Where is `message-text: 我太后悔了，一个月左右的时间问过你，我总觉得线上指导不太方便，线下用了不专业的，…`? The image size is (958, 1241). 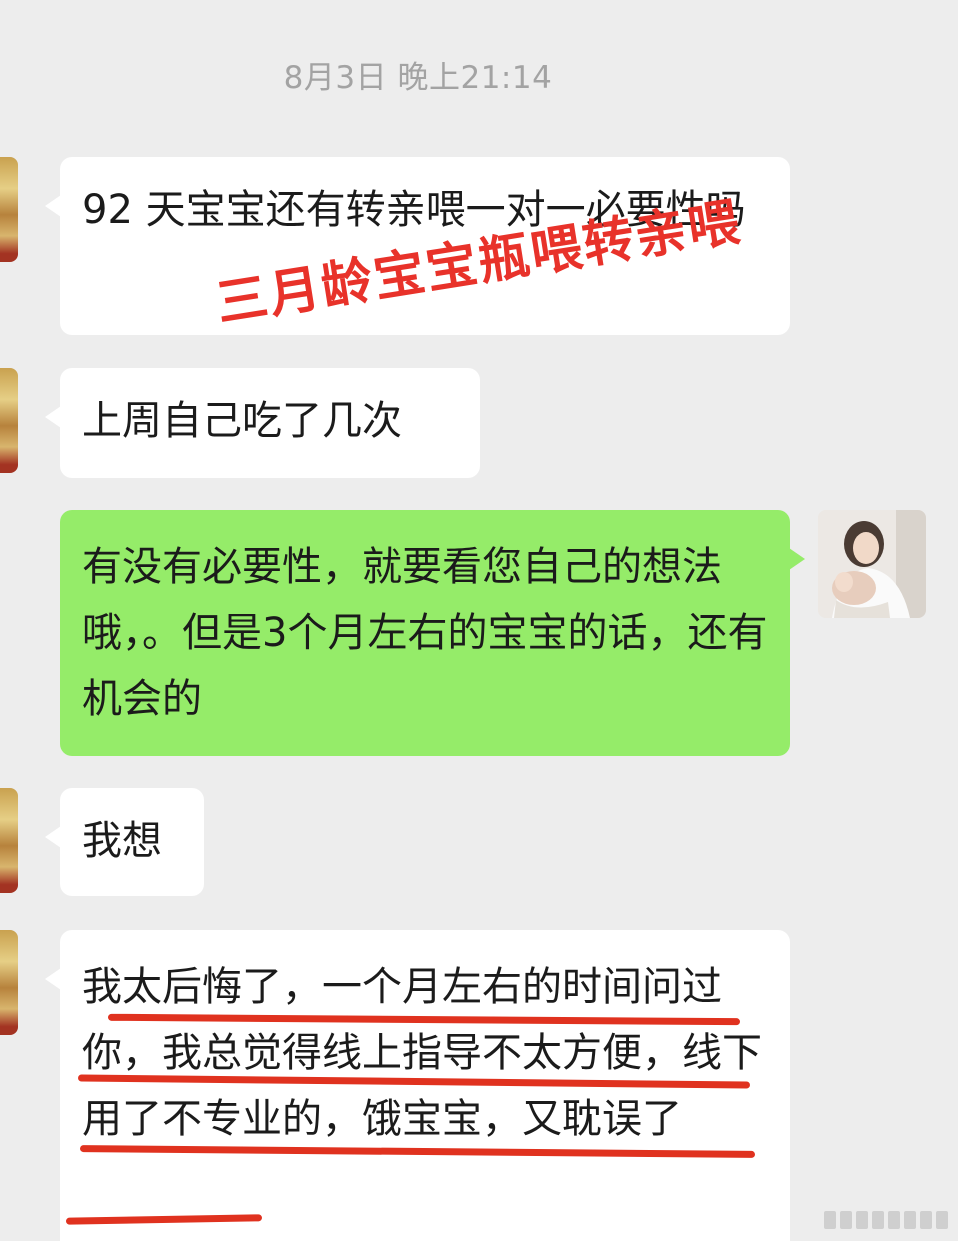
message-text: 我太后悔了，一个月左右的时间问过你，我总觉得线上指导不太方便，线下用了不专业的，… is located at coordinates (422, 1053).